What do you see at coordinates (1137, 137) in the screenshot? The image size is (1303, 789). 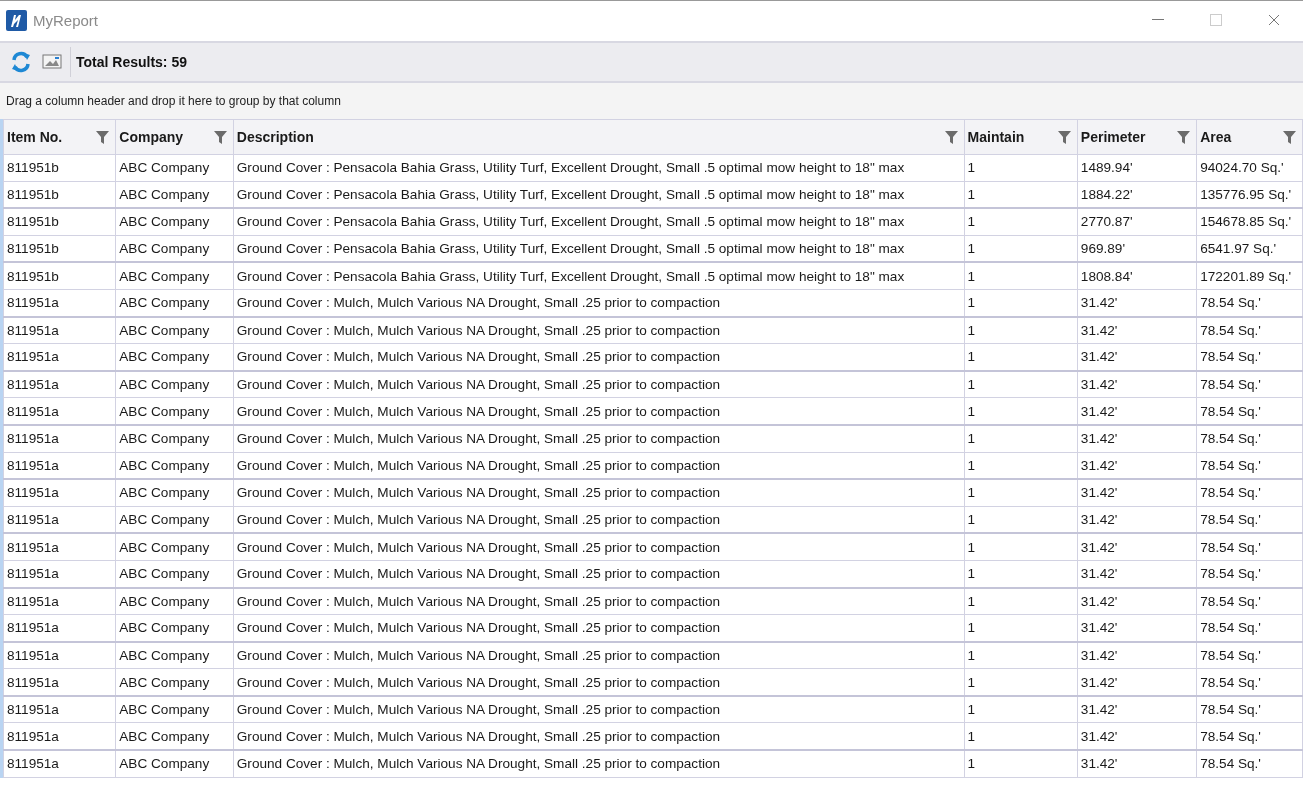 I see `column-header: Perimeter` at bounding box center [1137, 137].